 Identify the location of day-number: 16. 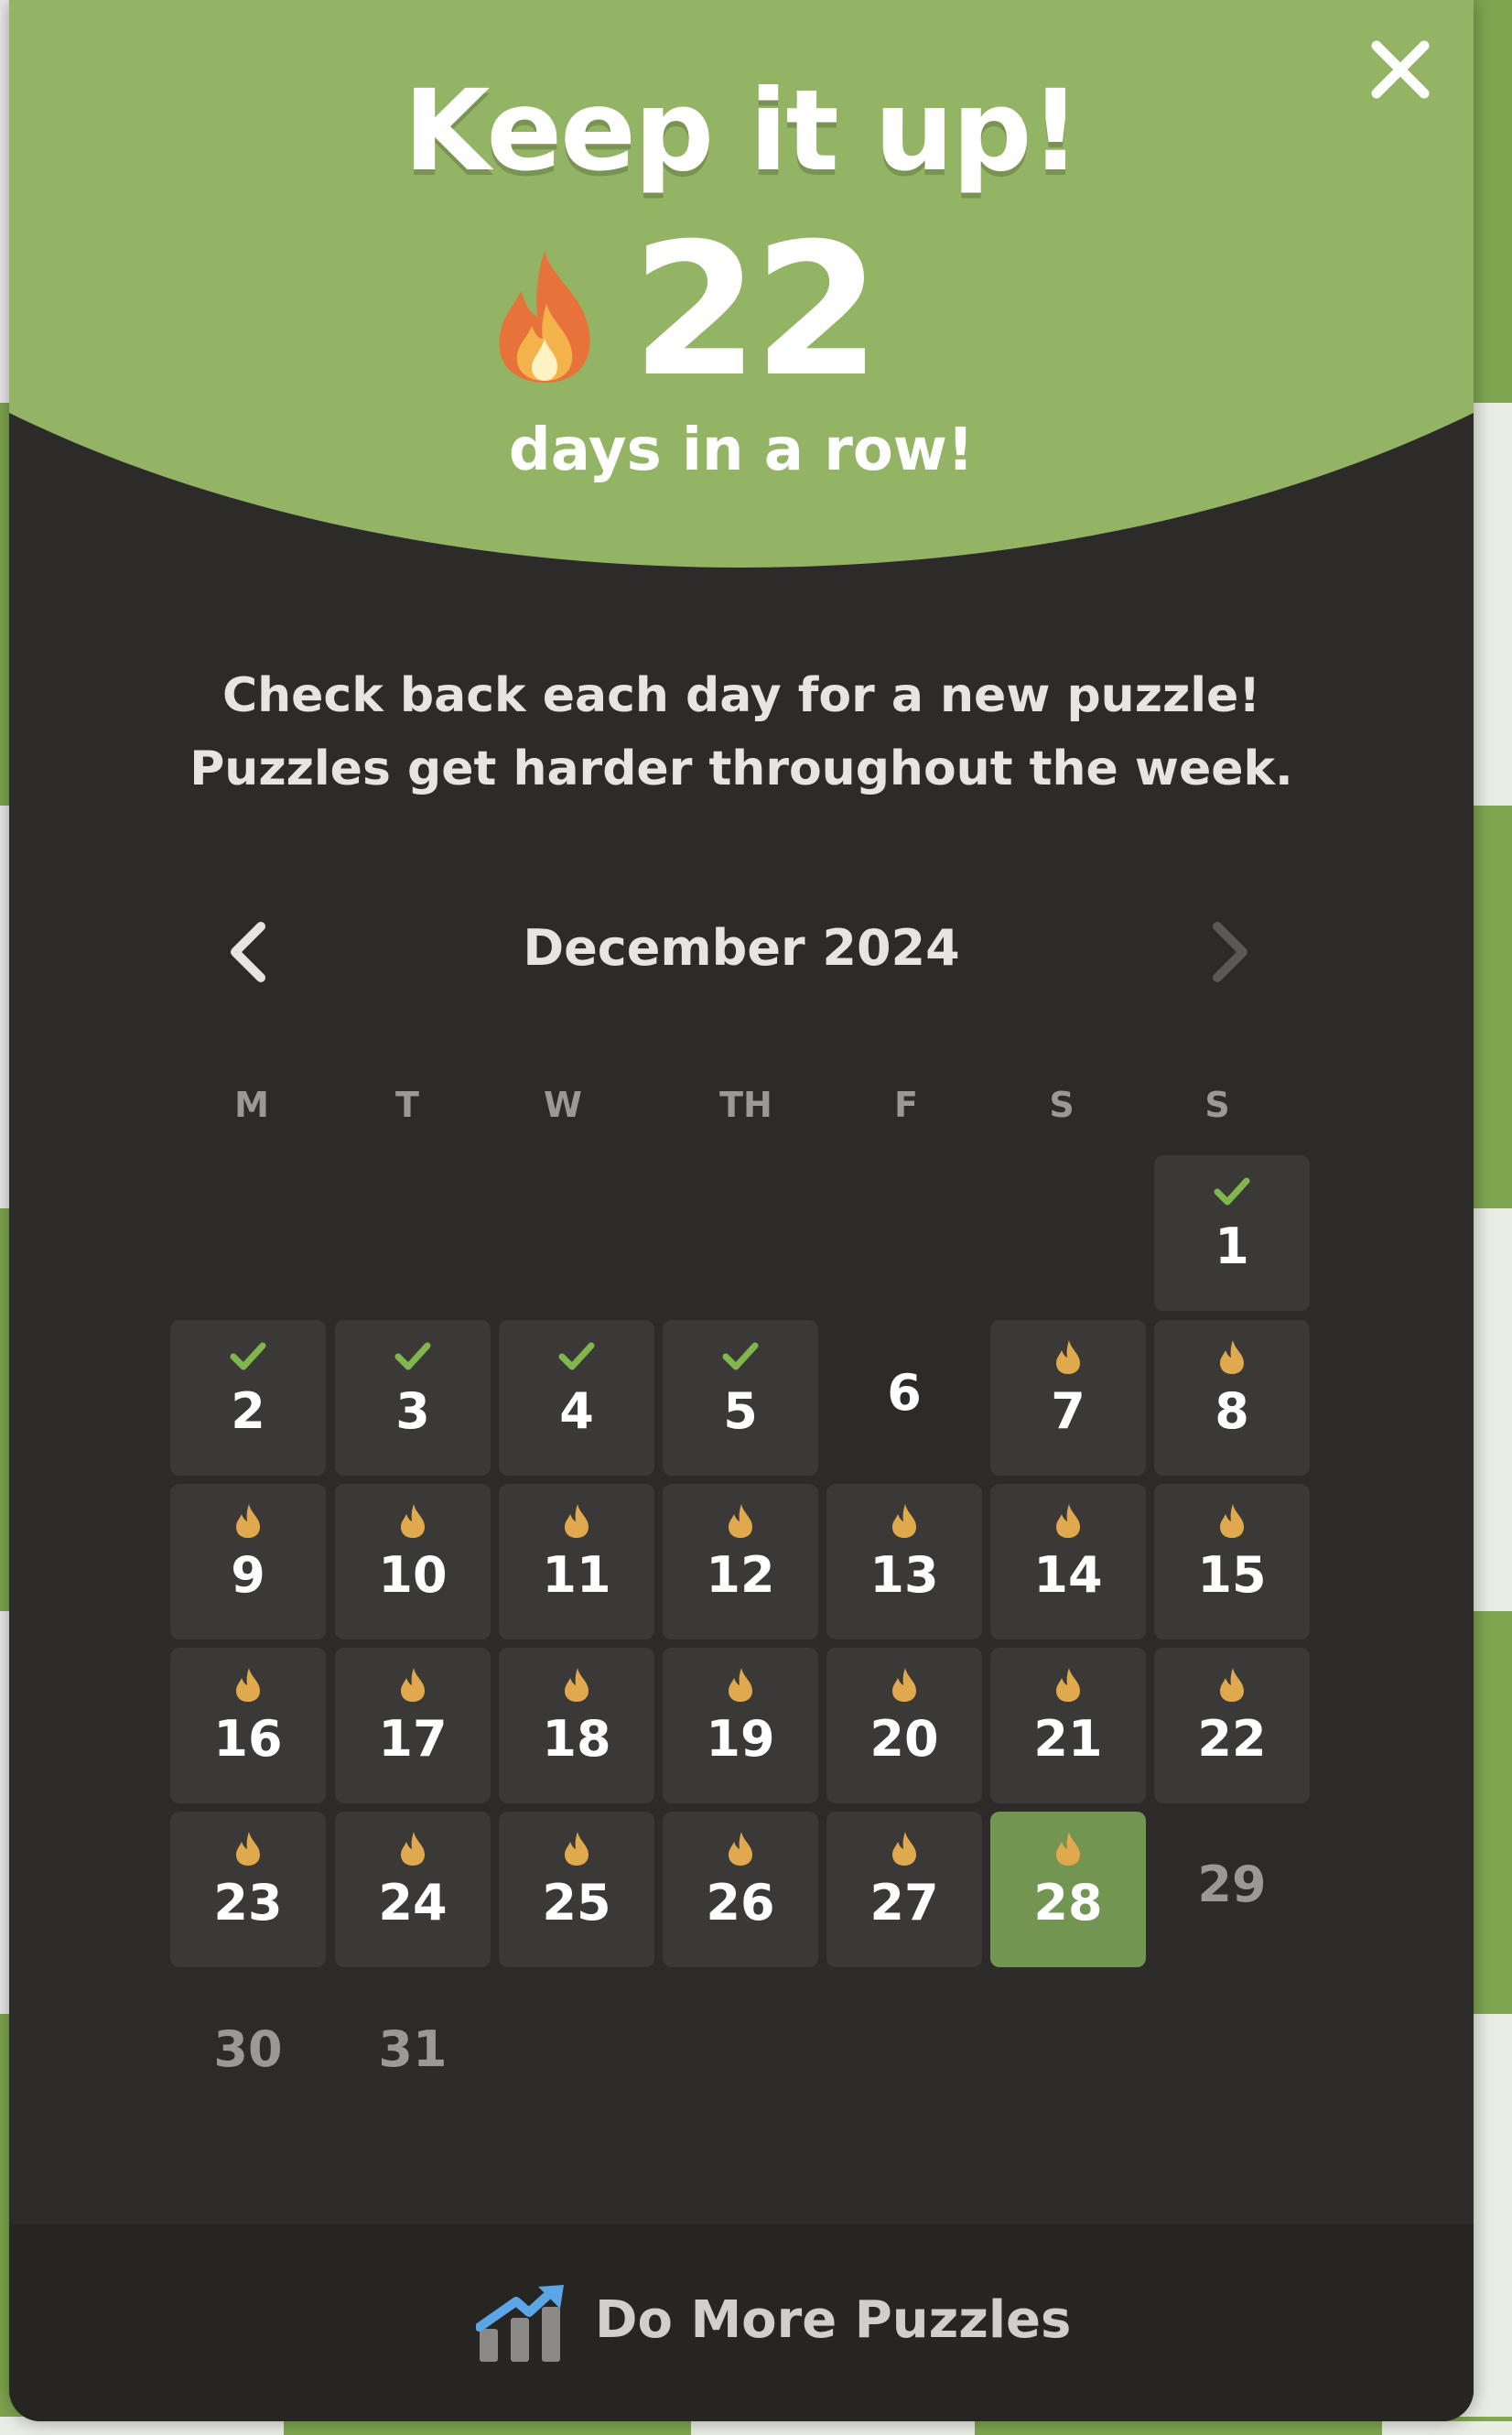
(248, 1739).